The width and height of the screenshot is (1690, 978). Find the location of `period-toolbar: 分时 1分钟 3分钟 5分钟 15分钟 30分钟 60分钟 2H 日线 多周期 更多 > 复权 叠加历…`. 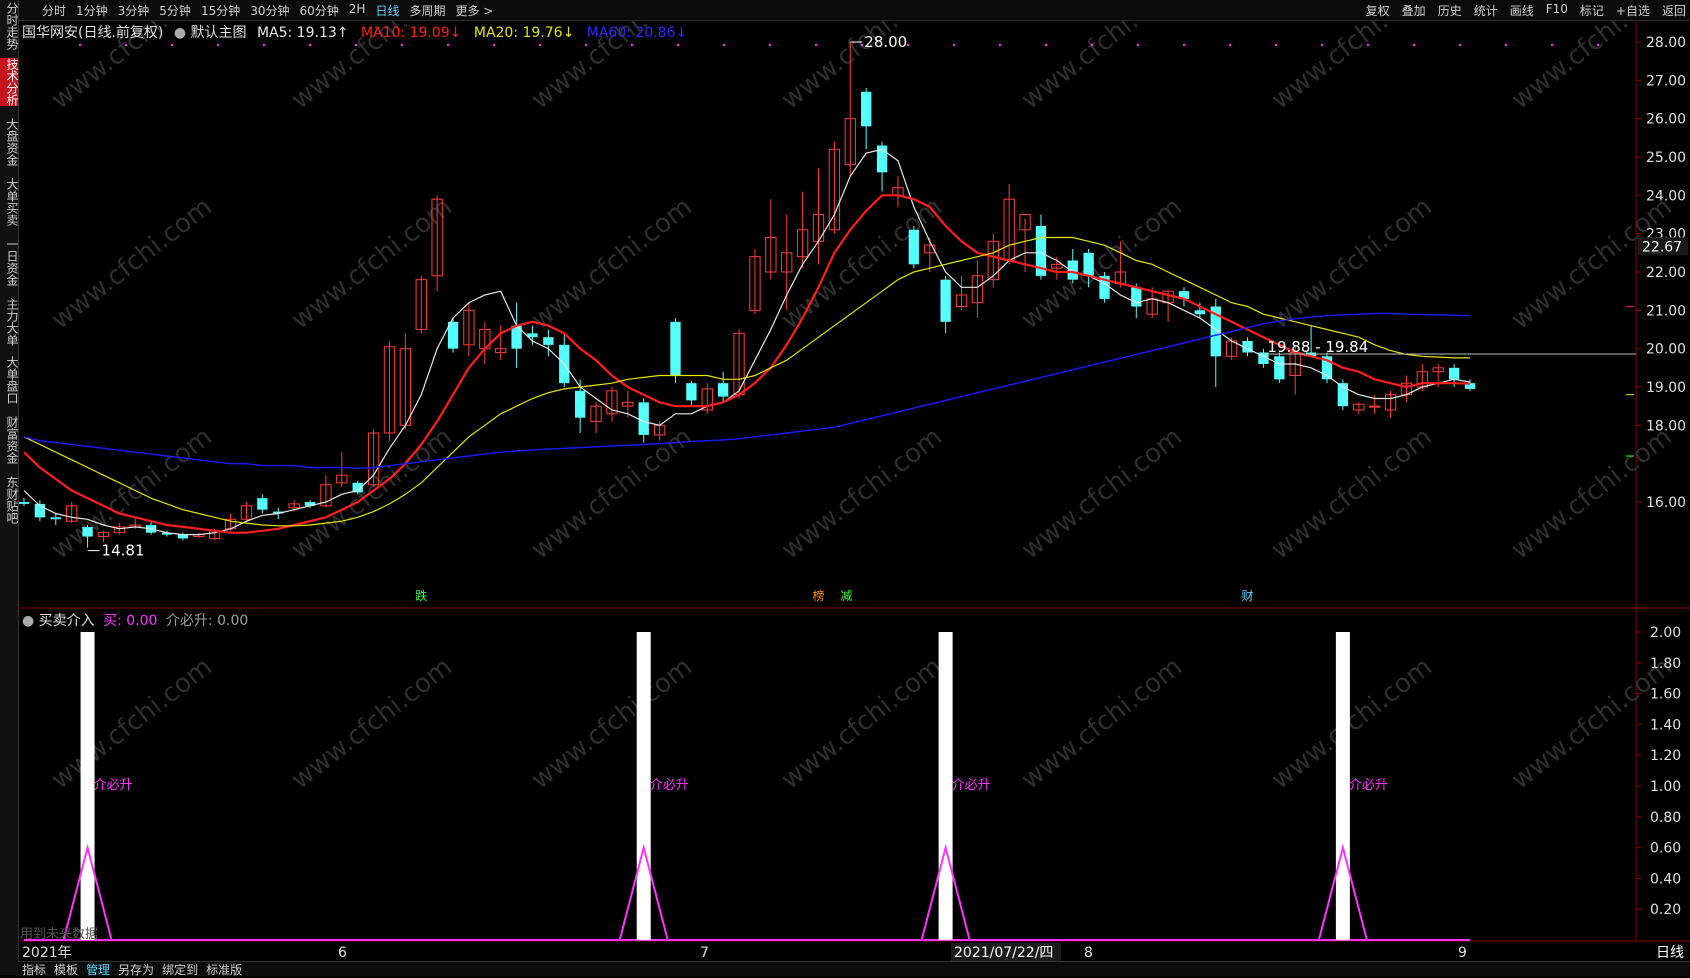

period-toolbar: 分时 1分钟 3分钟 5分钟 15分钟 30分钟 60分钟 2H 日线 多周期 更多 > 复权 叠加历… is located at coordinates (845, 10).